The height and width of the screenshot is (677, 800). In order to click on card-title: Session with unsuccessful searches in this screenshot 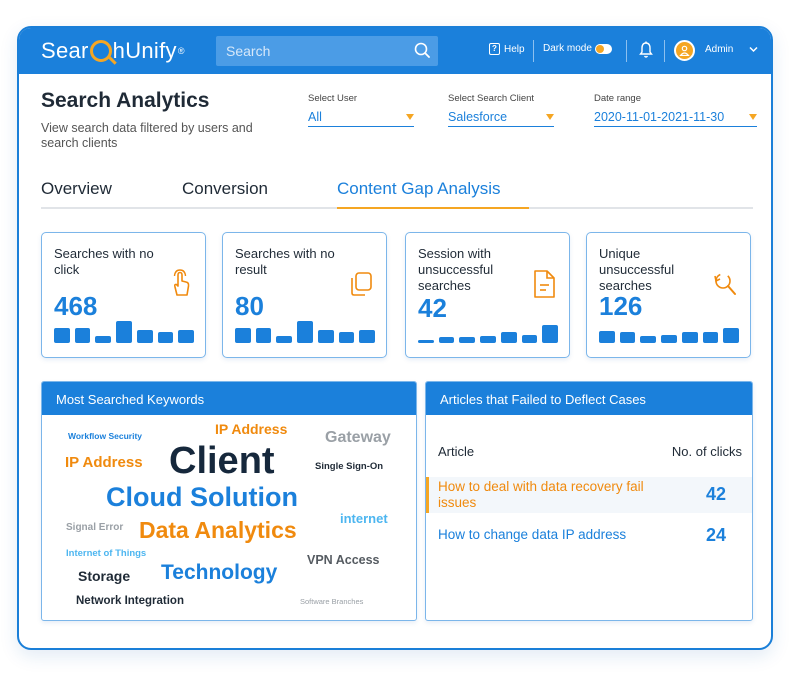, I will do `click(456, 269)`.